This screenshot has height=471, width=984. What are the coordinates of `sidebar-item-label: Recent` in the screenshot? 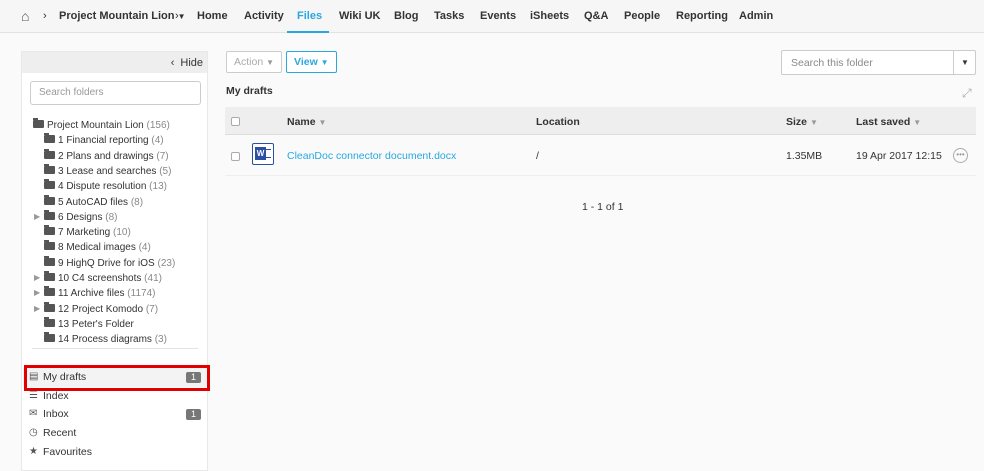 It's located at (60, 433).